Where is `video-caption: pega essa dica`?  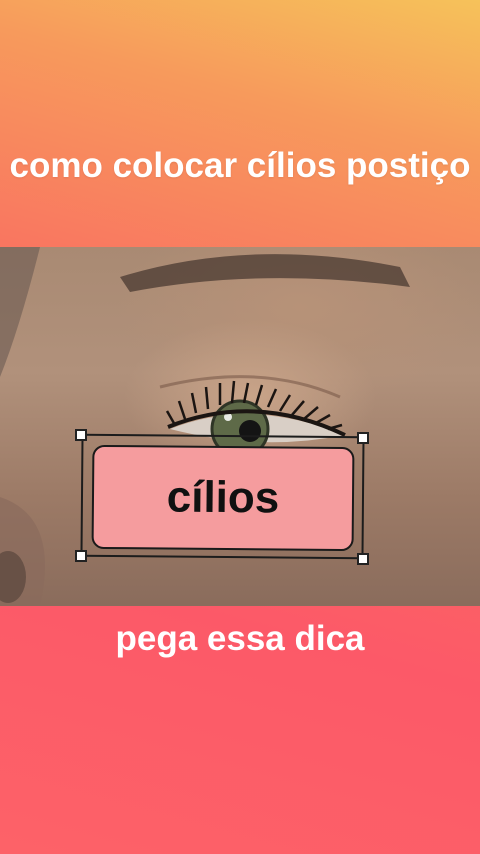
video-caption: pega essa dica is located at coordinates (240, 638).